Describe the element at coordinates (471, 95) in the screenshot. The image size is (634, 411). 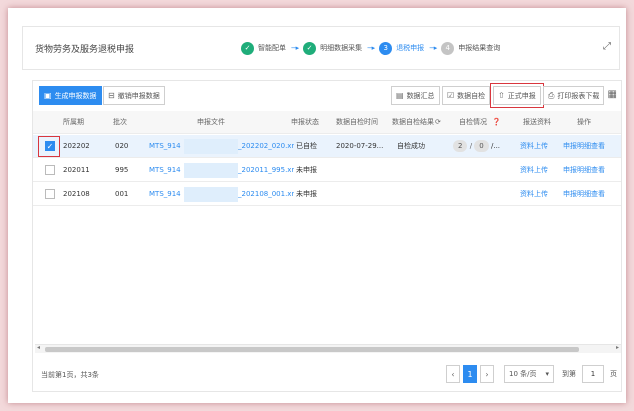
I see `button-label: 数据自检` at that location.